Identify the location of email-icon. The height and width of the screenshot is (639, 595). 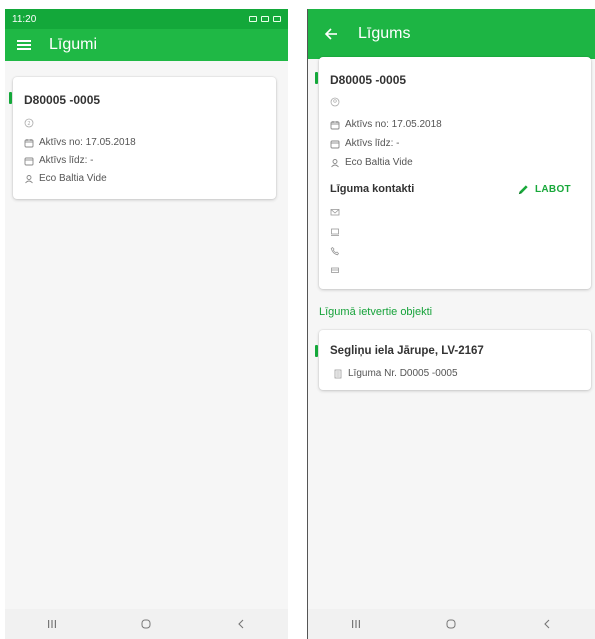
(335, 212).